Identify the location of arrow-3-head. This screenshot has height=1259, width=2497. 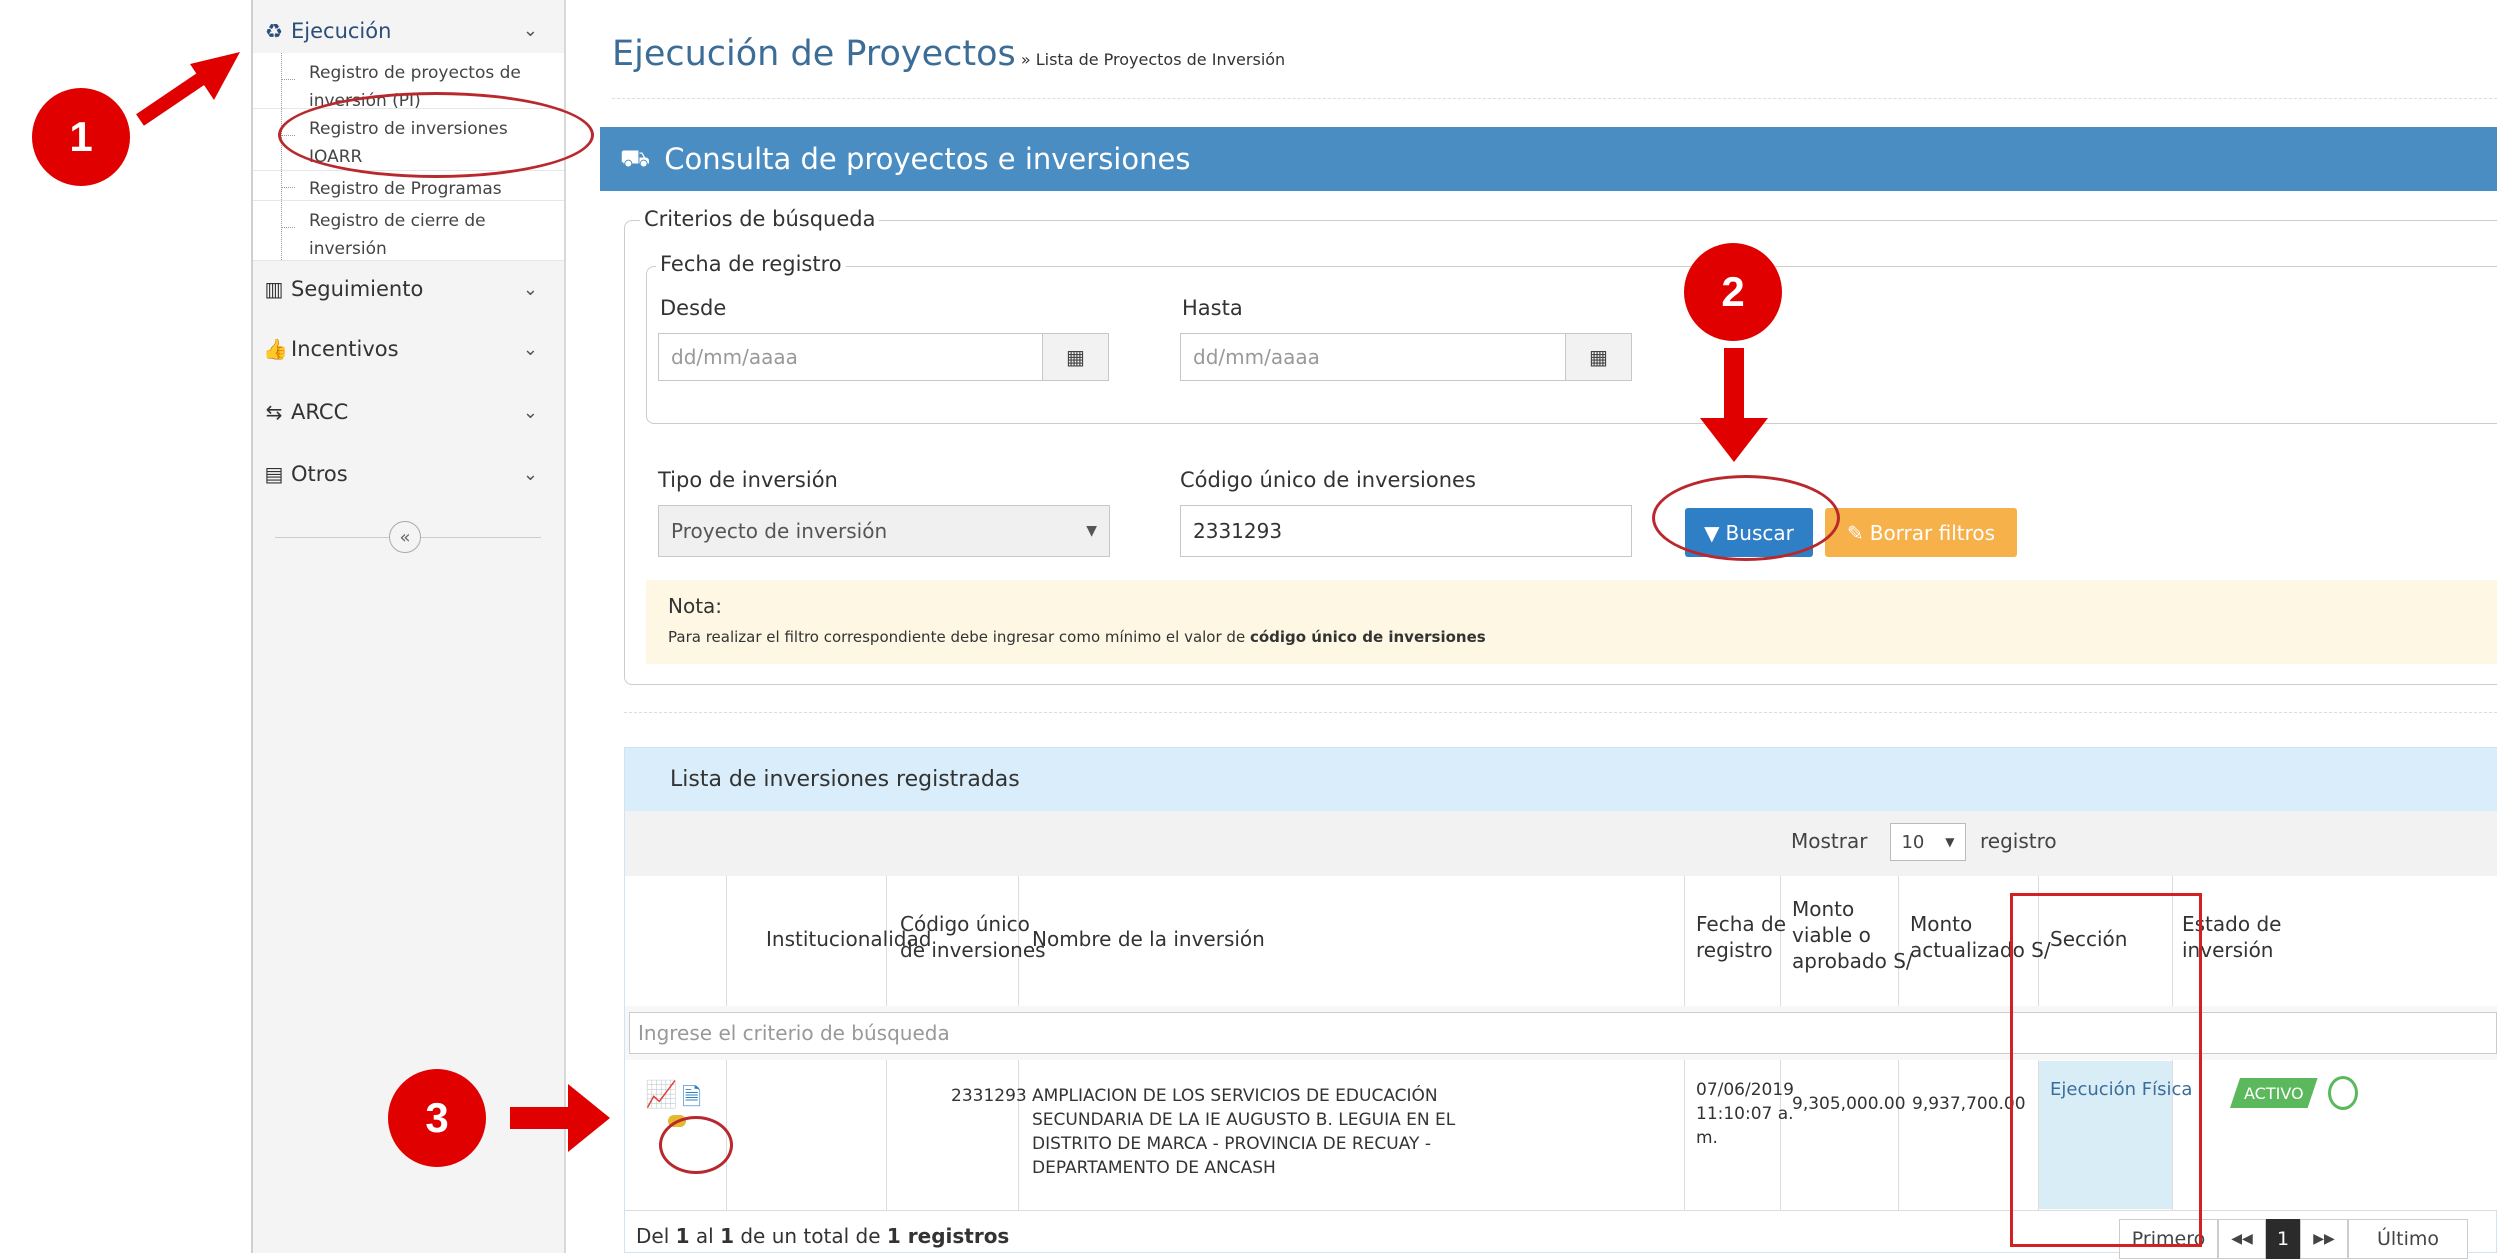
(589, 1118).